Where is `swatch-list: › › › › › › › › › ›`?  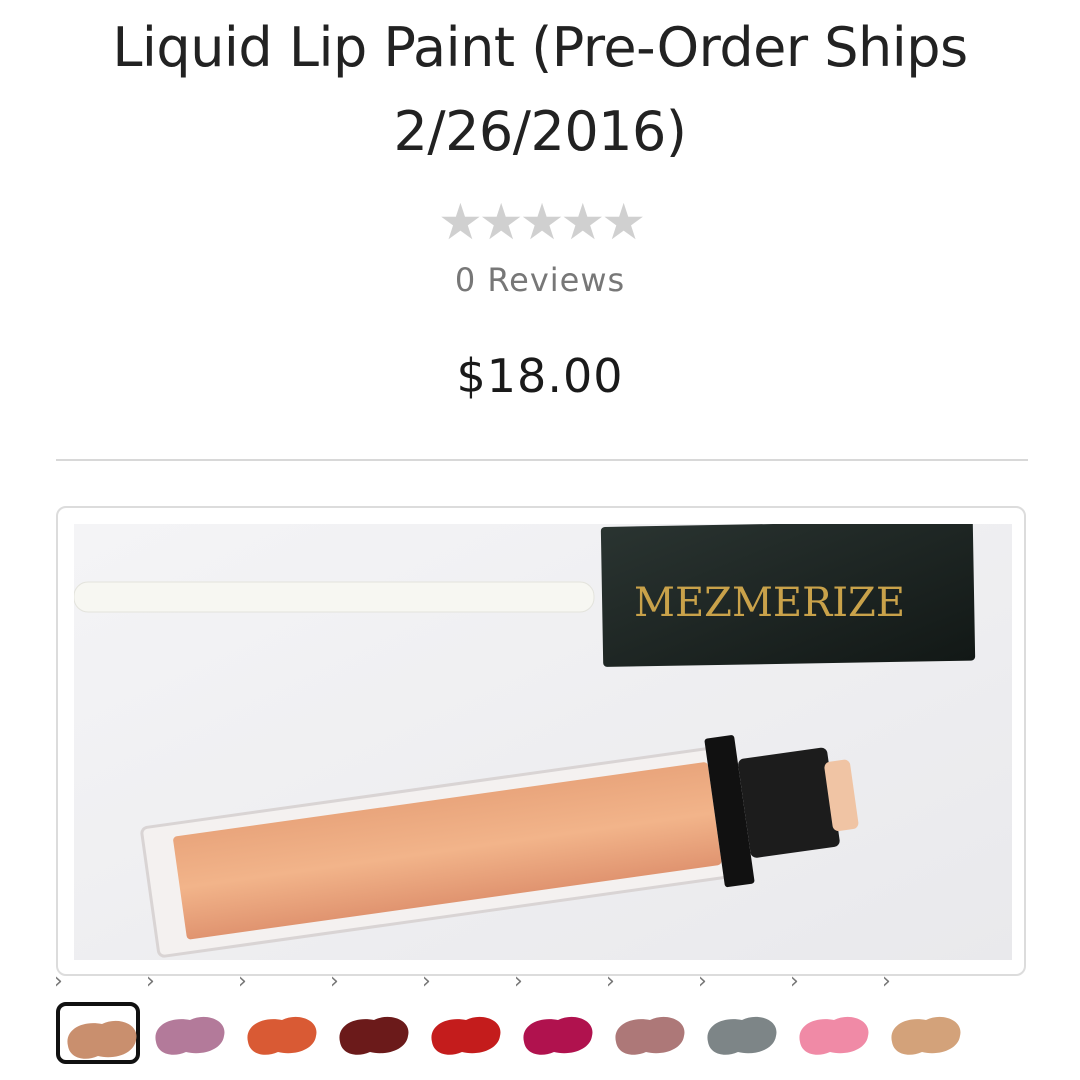
swatch-list: › › › › › › › › › › is located at coordinates (552, 1021).